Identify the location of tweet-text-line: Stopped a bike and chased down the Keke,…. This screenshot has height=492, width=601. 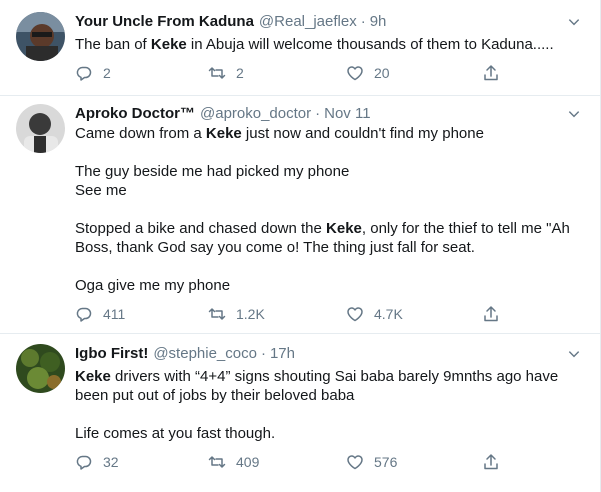
(330, 228).